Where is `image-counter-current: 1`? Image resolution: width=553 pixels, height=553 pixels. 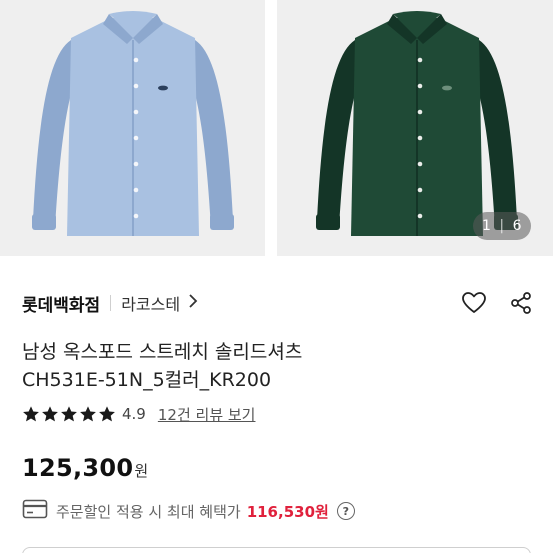 image-counter-current: 1 is located at coordinates (486, 226).